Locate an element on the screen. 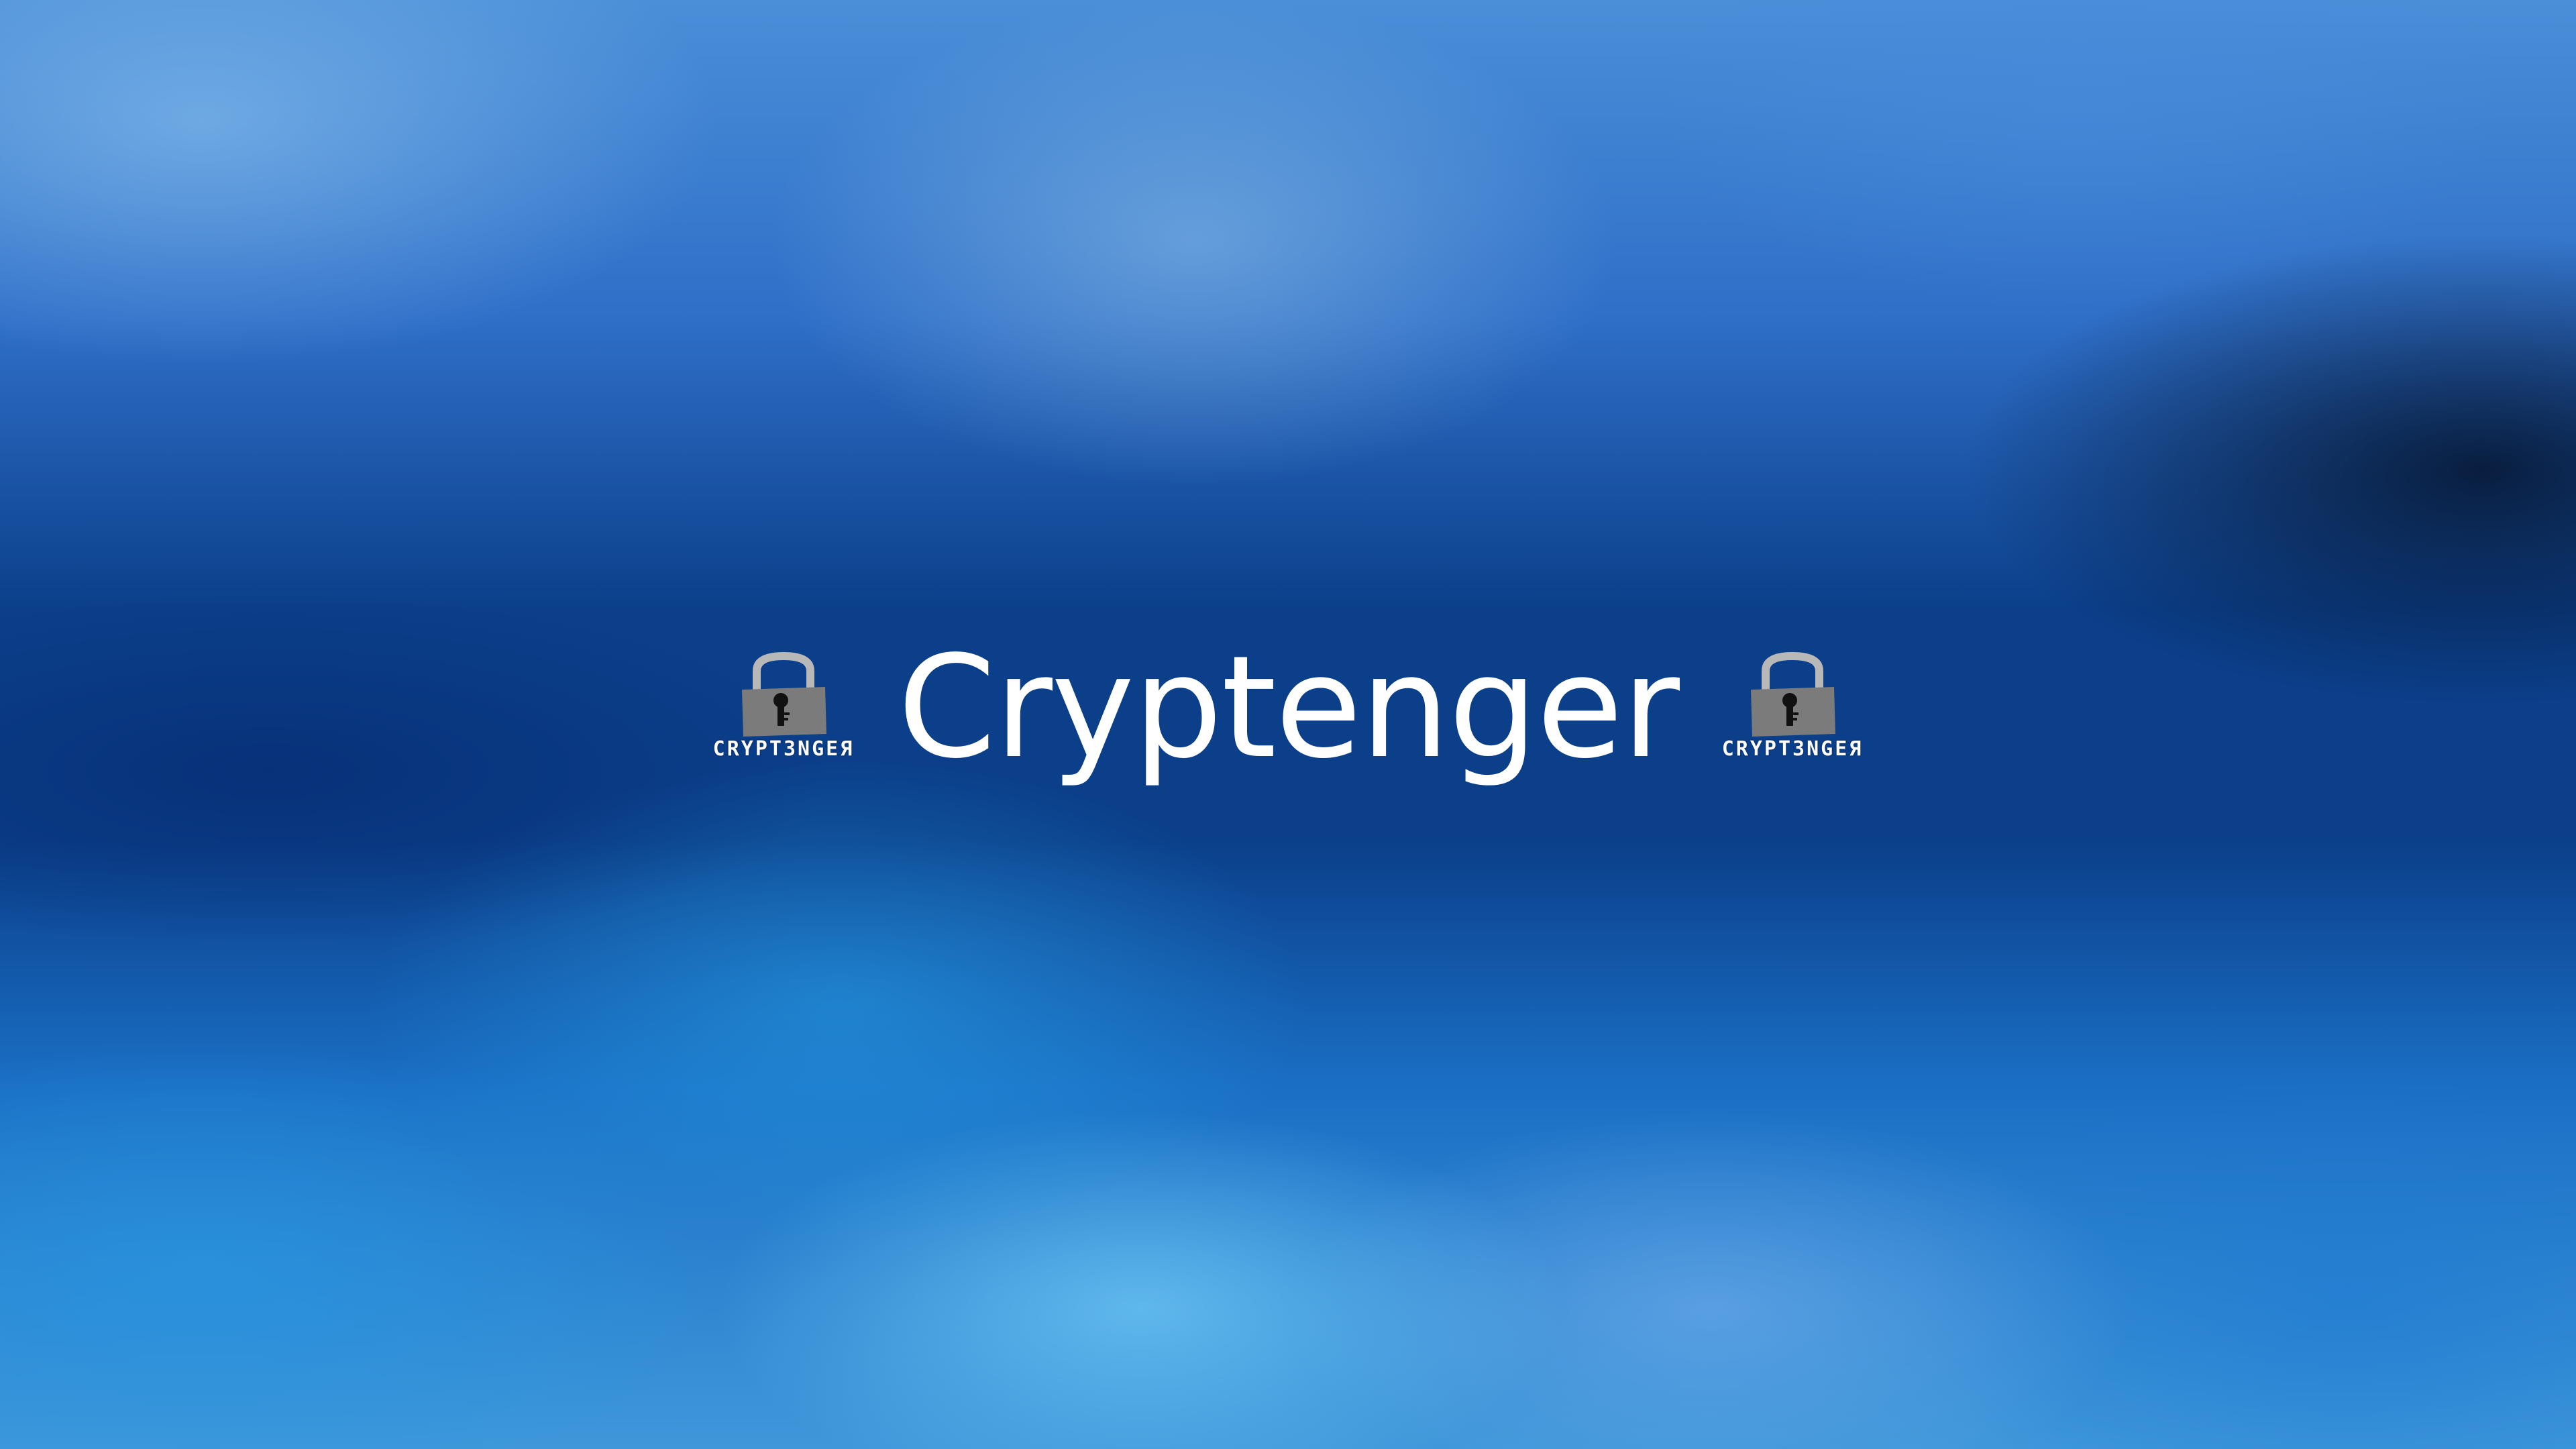  app-title: Cryptenger is located at coordinates (1288, 707).